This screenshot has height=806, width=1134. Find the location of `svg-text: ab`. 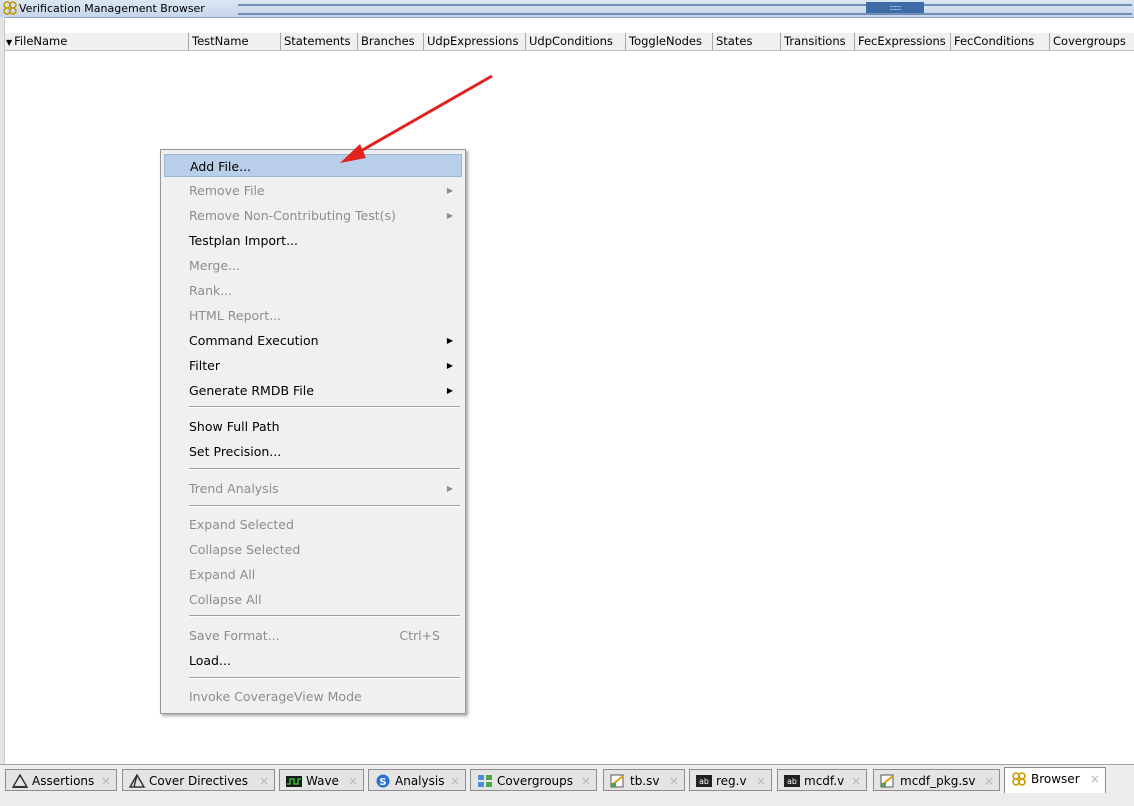

svg-text: ab is located at coordinates (792, 781).